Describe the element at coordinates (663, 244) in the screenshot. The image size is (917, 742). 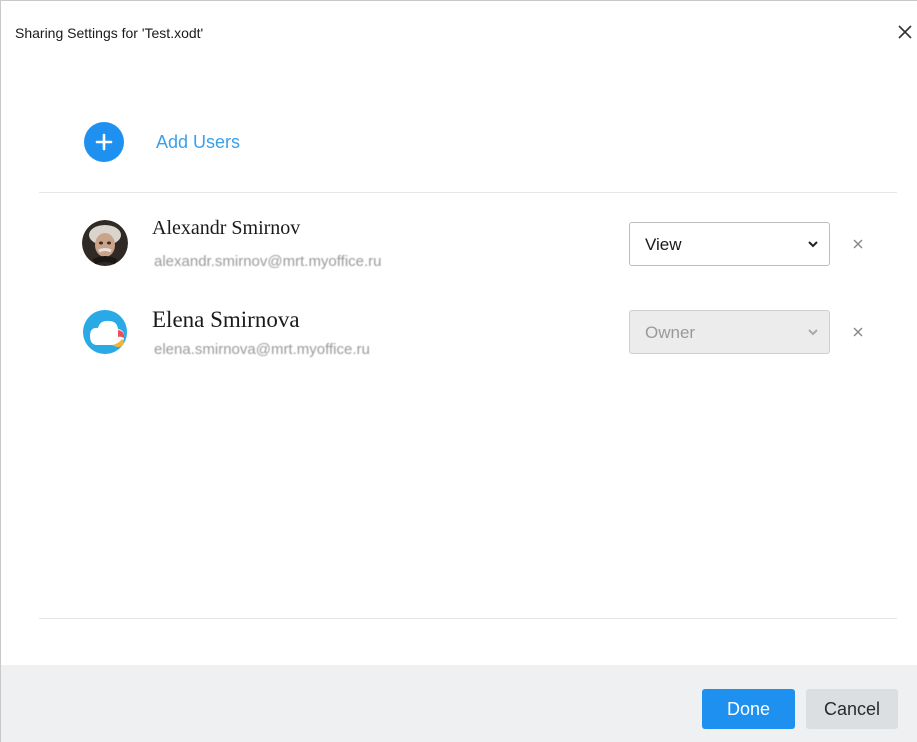
I see `role-value: View` at that location.